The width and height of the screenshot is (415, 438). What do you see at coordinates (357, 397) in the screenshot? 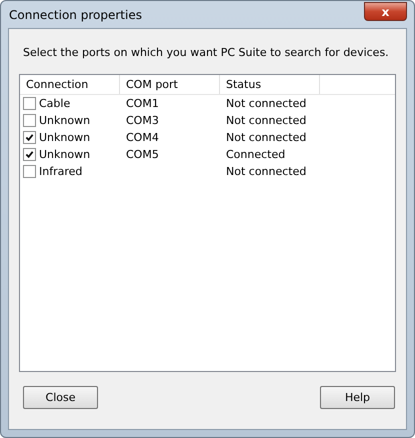
I see `dialog-button: Help` at bounding box center [357, 397].